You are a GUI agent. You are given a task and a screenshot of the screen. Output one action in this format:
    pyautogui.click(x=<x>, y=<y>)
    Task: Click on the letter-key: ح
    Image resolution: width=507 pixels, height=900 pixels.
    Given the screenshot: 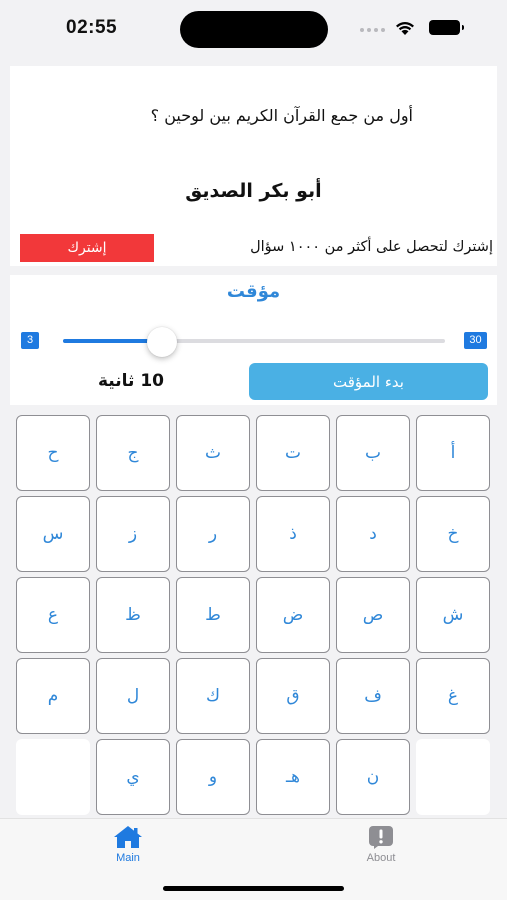 What is the action you would take?
    pyautogui.click(x=53, y=453)
    